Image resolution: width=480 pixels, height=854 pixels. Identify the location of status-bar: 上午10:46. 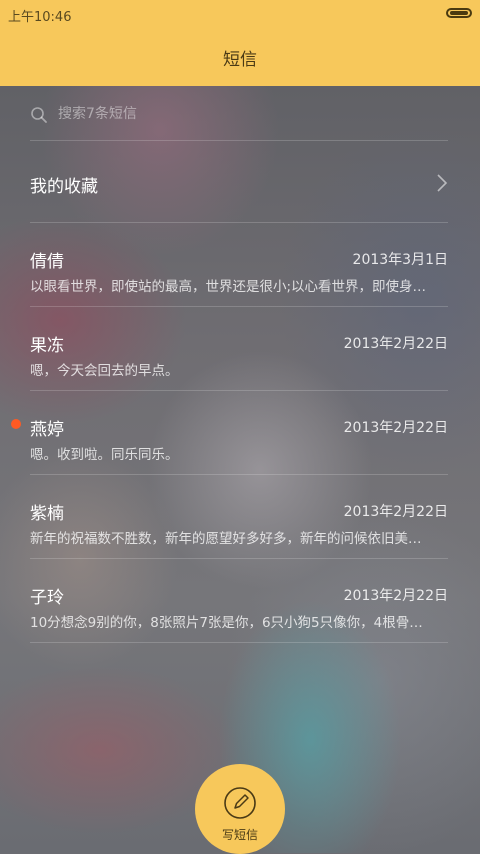
(240, 14).